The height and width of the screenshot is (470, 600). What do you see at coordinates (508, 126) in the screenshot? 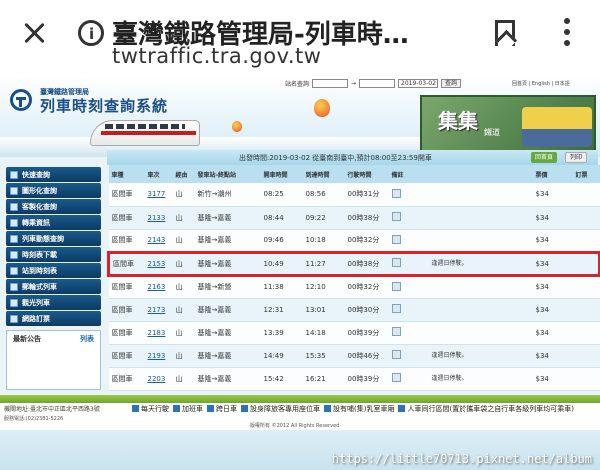
I see `promo-banner: 集集 鐵道` at bounding box center [508, 126].